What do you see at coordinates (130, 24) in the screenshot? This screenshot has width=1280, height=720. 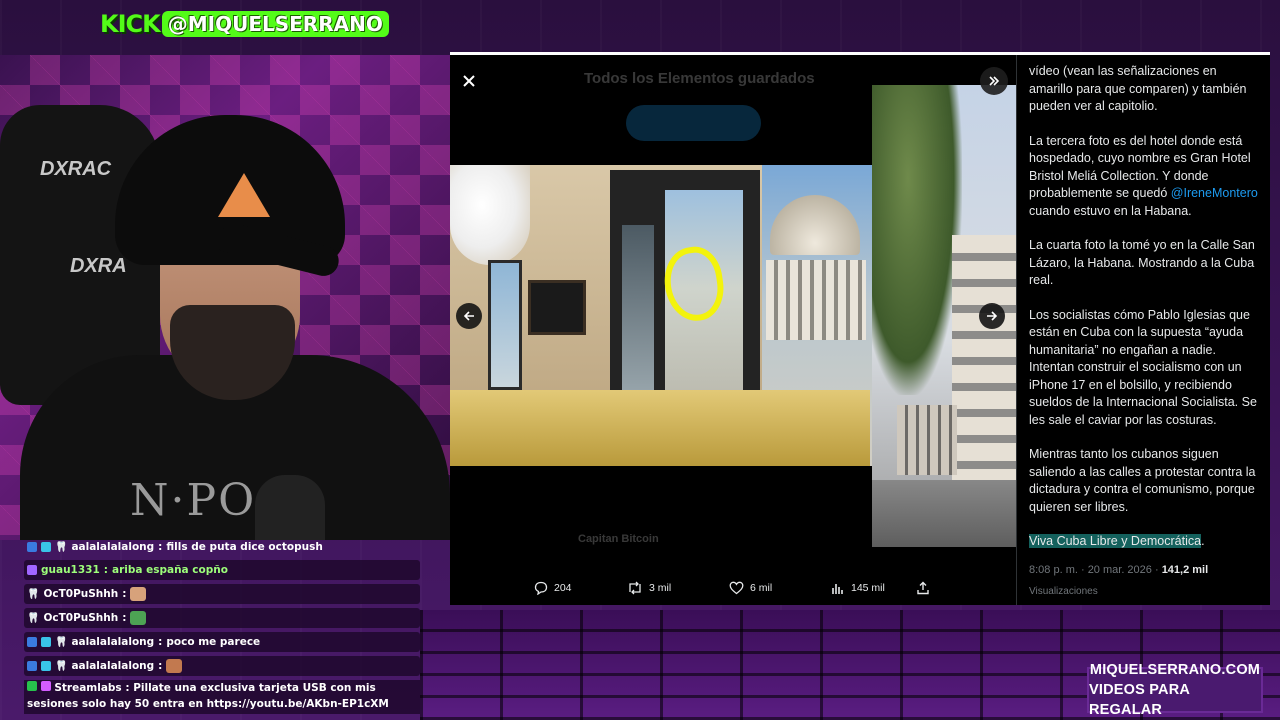 I see `kick-logo: KICK` at bounding box center [130, 24].